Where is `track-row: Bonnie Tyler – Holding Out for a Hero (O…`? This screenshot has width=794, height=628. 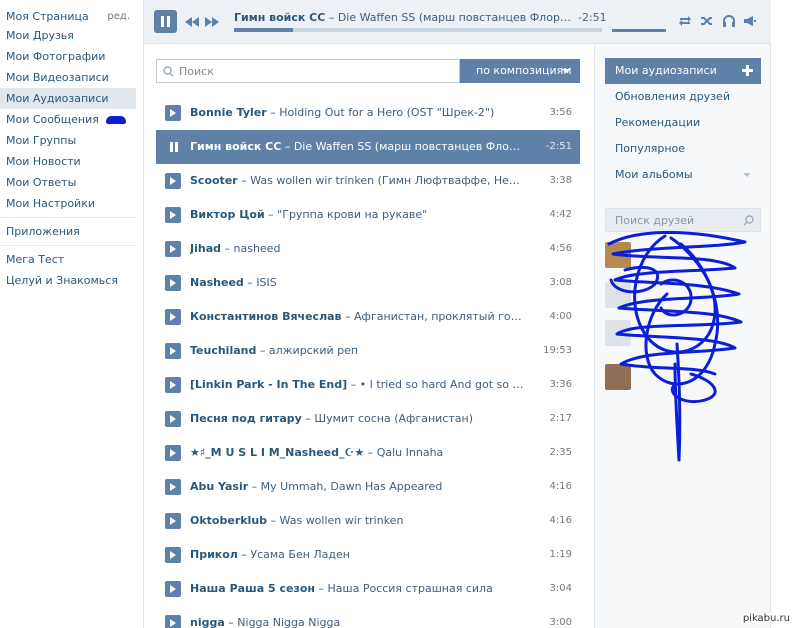
track-row: Bonnie Tyler – Holding Out for a Hero (O… is located at coordinates (368, 113).